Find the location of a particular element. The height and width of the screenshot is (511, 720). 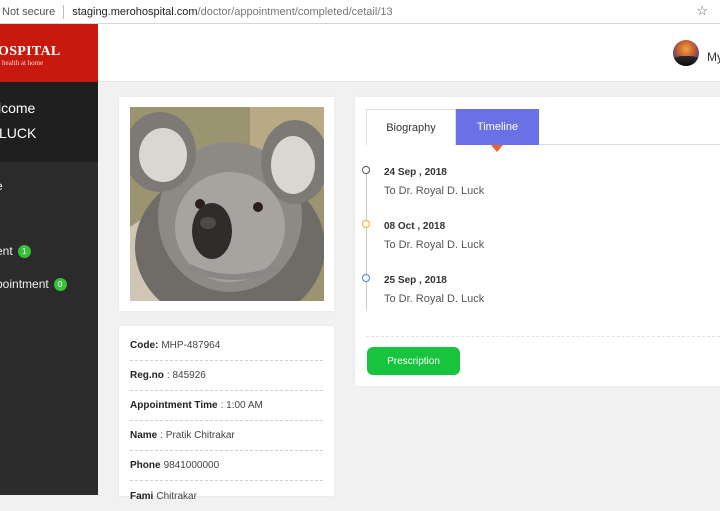

info-value: 9841000000 is located at coordinates (191, 465).